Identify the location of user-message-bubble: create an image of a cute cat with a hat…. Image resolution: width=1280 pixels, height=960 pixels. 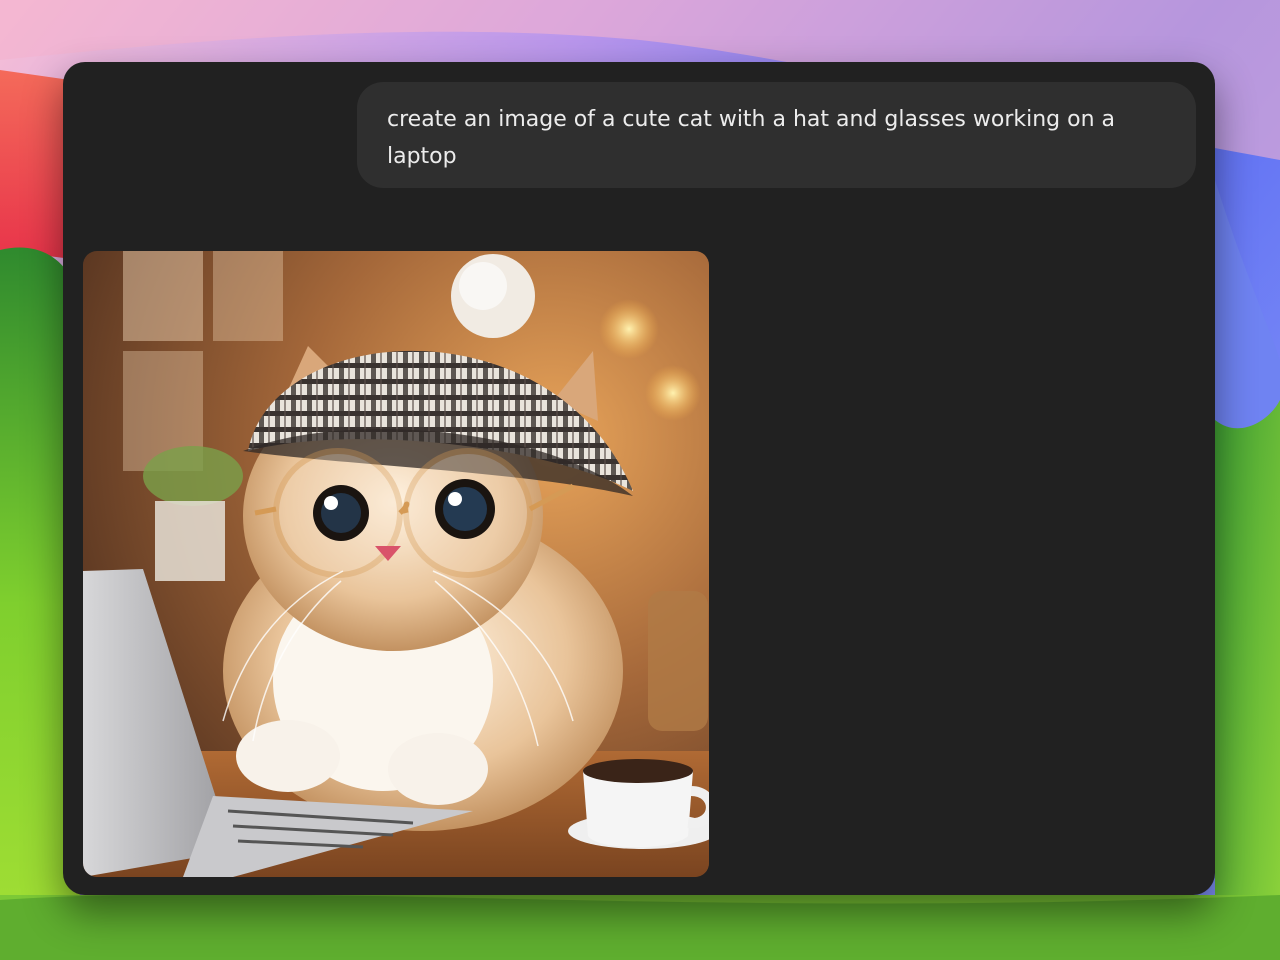
(776, 135).